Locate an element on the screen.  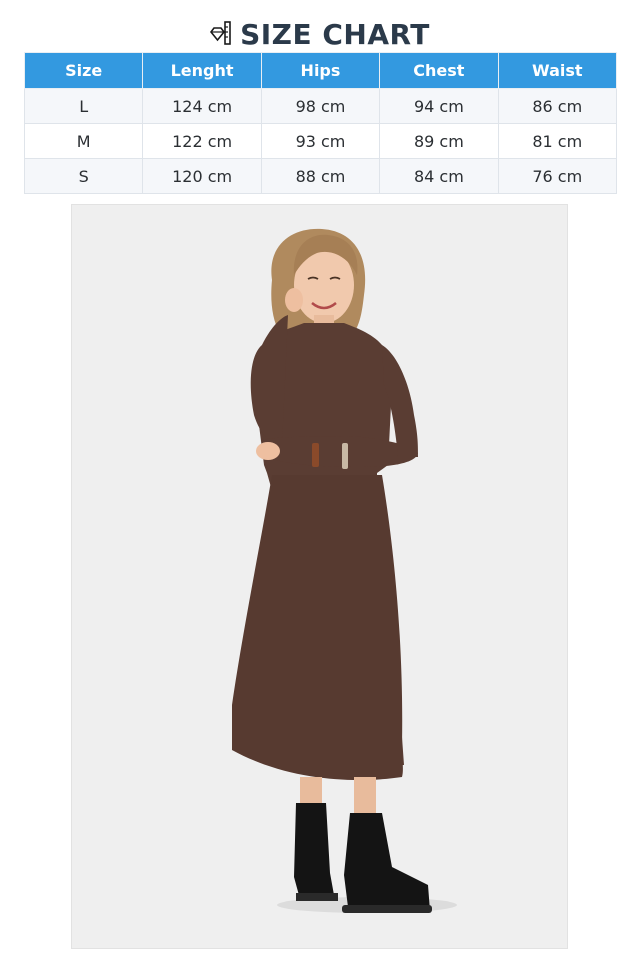
cell-chest: 89 cm is located at coordinates (439, 141).